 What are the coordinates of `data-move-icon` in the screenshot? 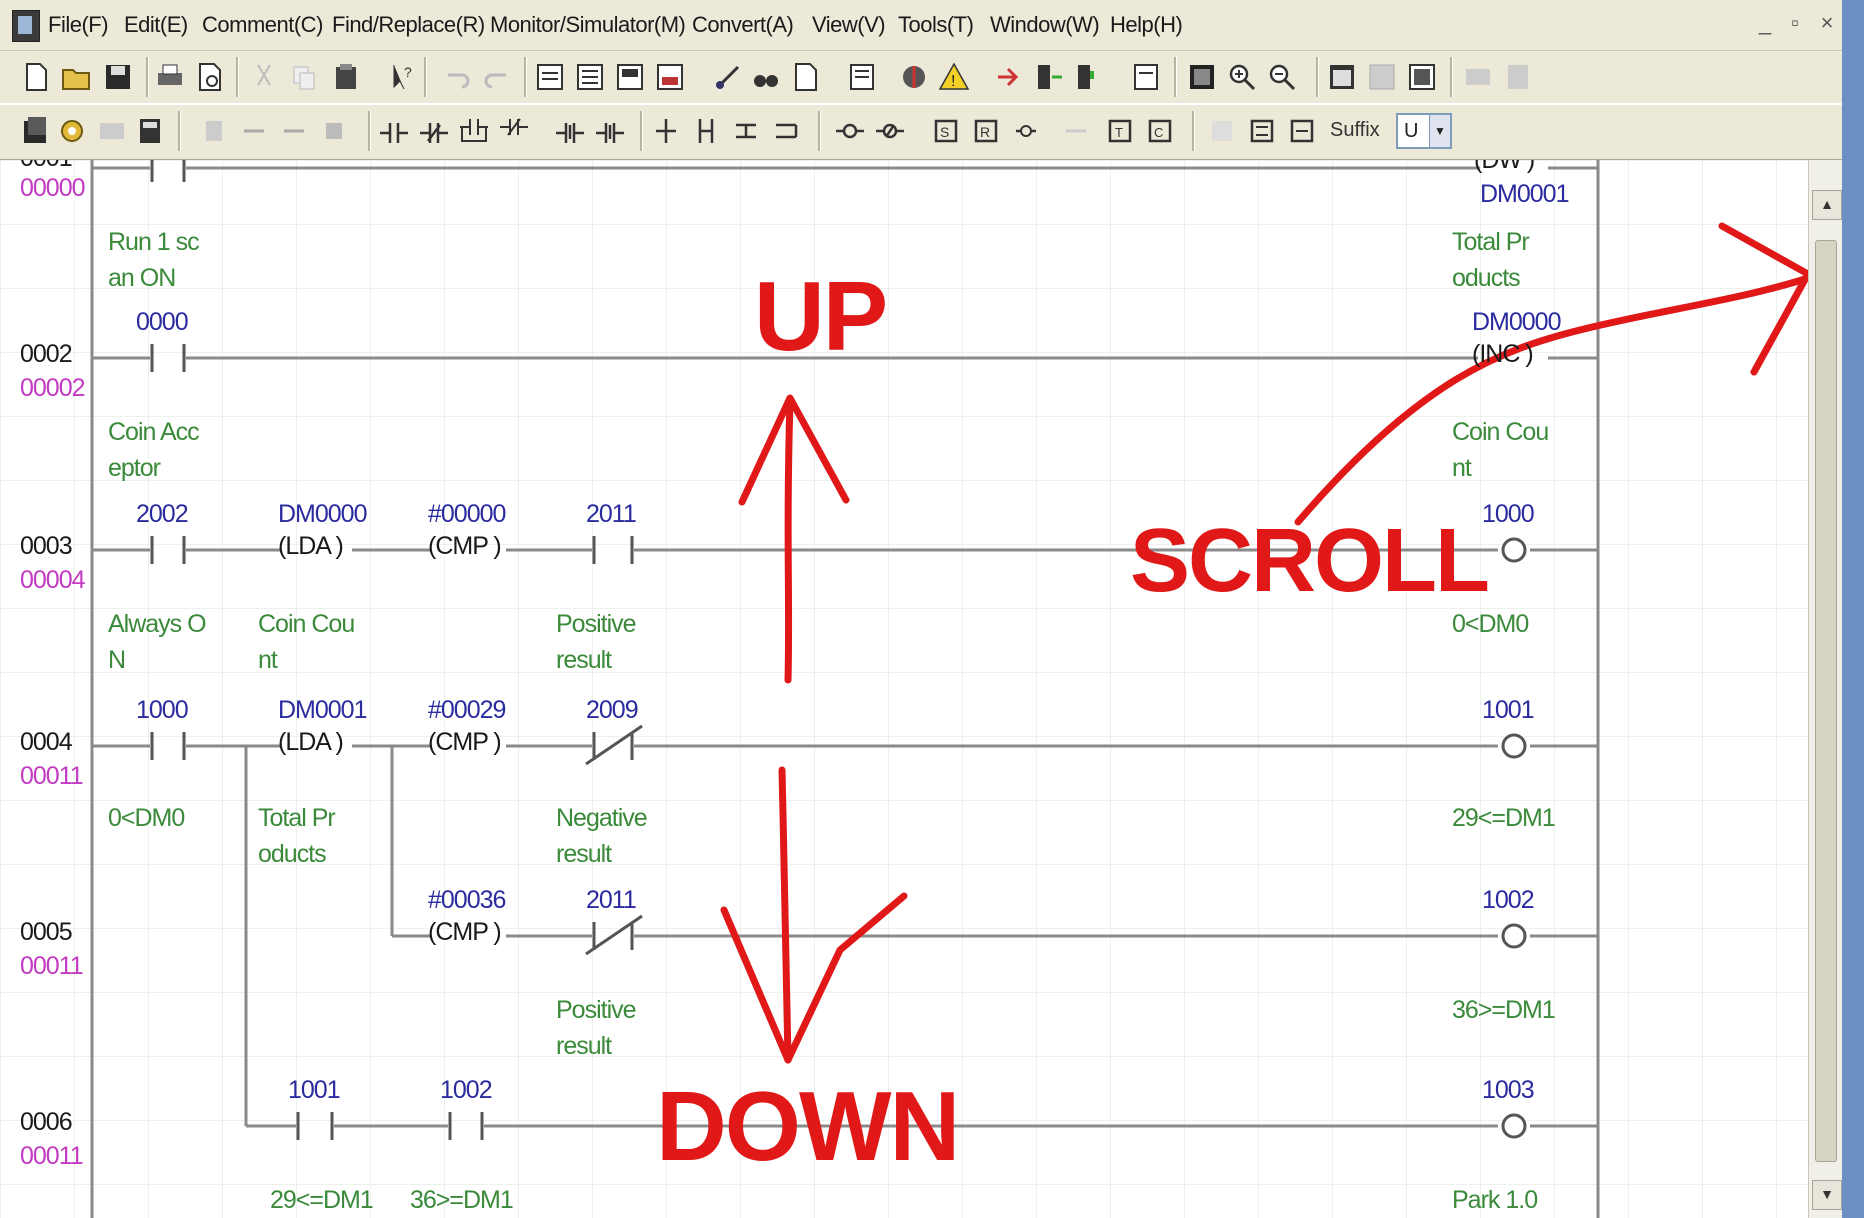 It's located at (1302, 131).